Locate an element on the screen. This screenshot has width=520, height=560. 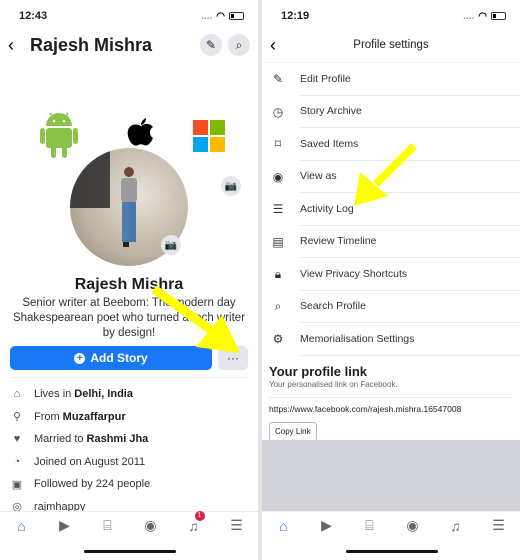
settings-header: ‹ Profile settings is located at coordinates (391, 45).